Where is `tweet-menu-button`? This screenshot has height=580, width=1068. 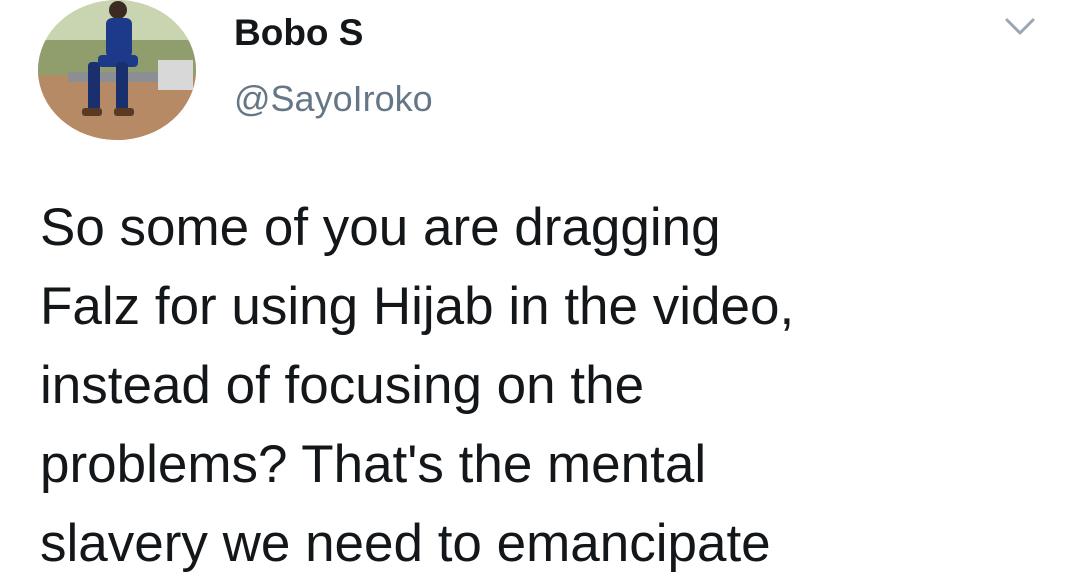
tweet-menu-button is located at coordinates (1020, 26).